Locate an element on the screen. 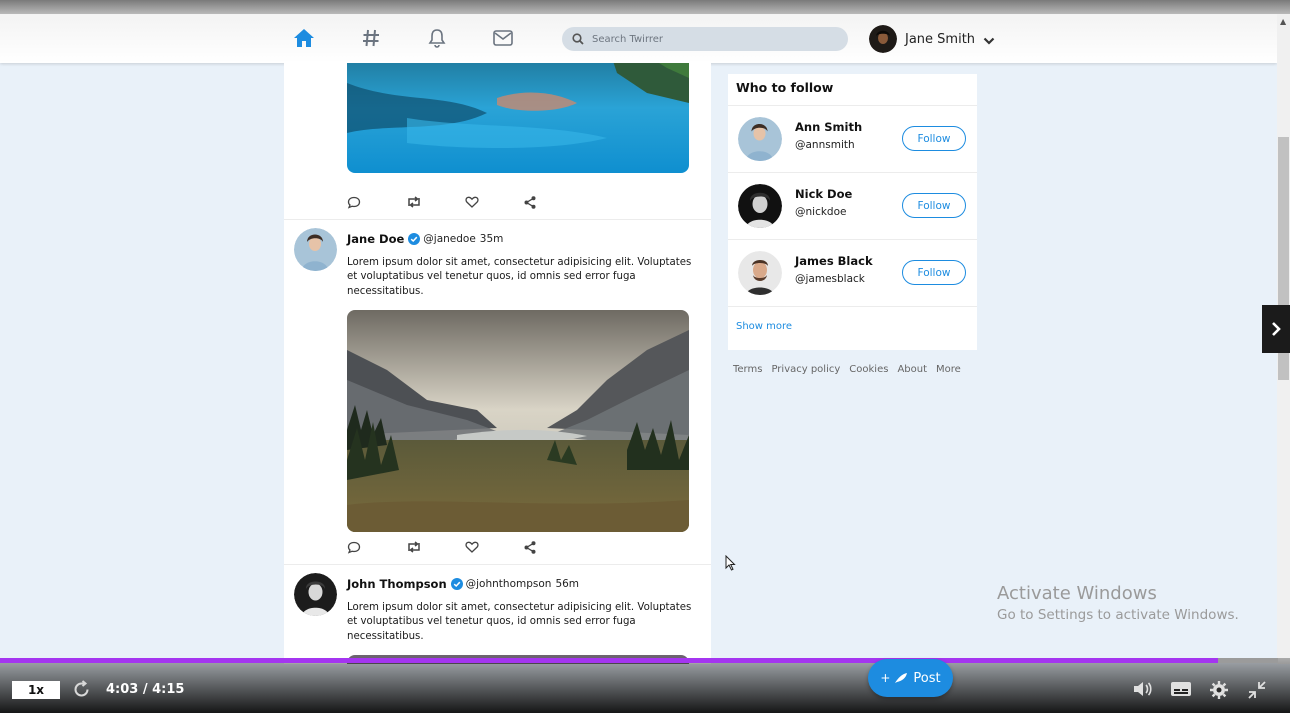 The height and width of the screenshot is (713, 1290). tweet-header: John Thompson @johnthompson 56m is located at coordinates (463, 584).